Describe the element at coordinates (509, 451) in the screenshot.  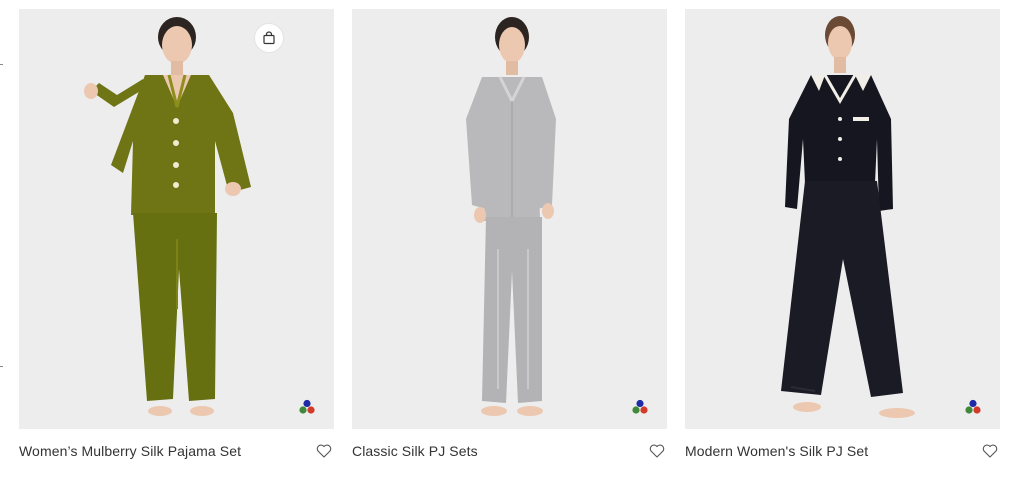
I see `product-info-row: Classic Silk PJ Sets` at that location.